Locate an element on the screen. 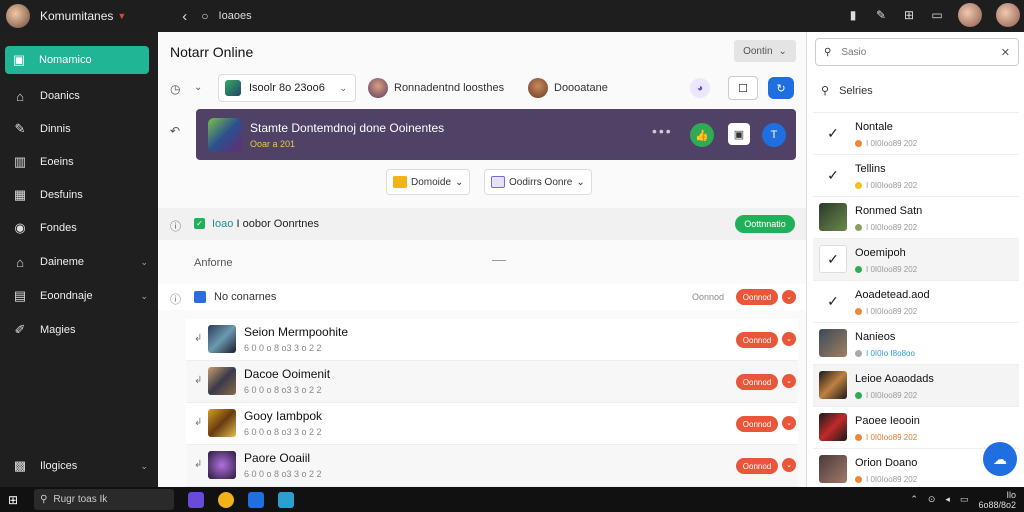 Image resolution: width=1024 pixels, height=512 pixels. clock-icon: ◷ is located at coordinates (175, 89).